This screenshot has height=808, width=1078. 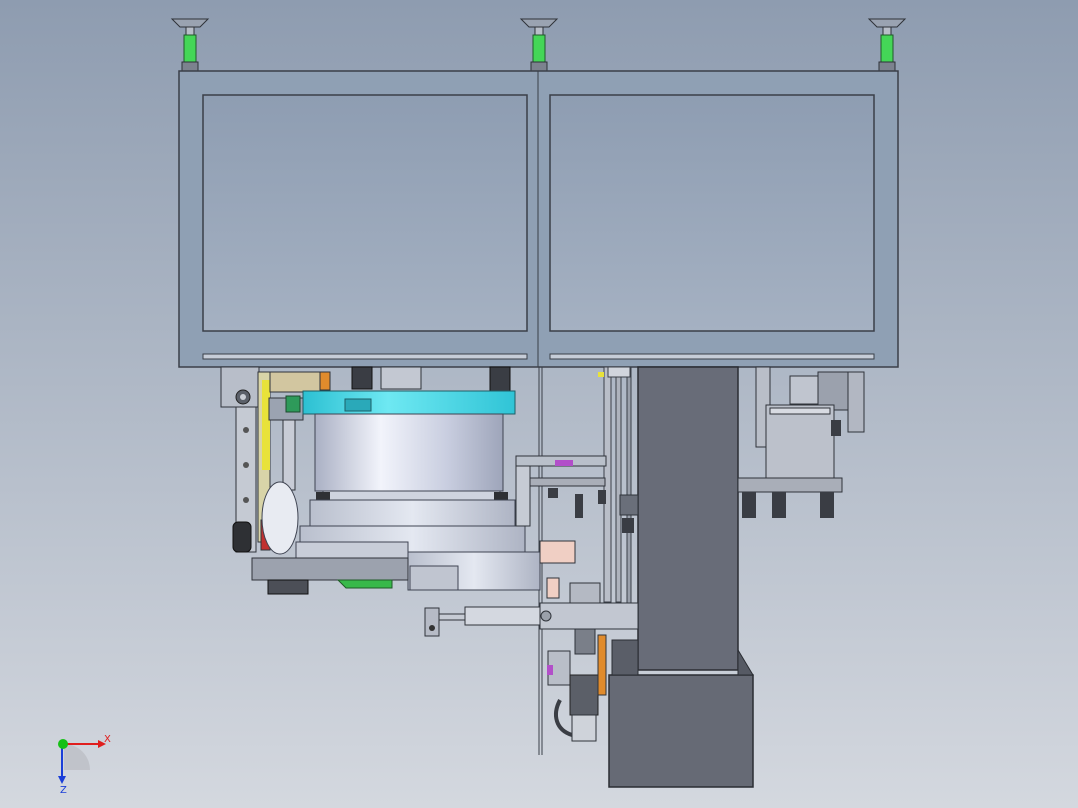 I want to click on frame-bottom-rail-left, so click(x=365, y=356).